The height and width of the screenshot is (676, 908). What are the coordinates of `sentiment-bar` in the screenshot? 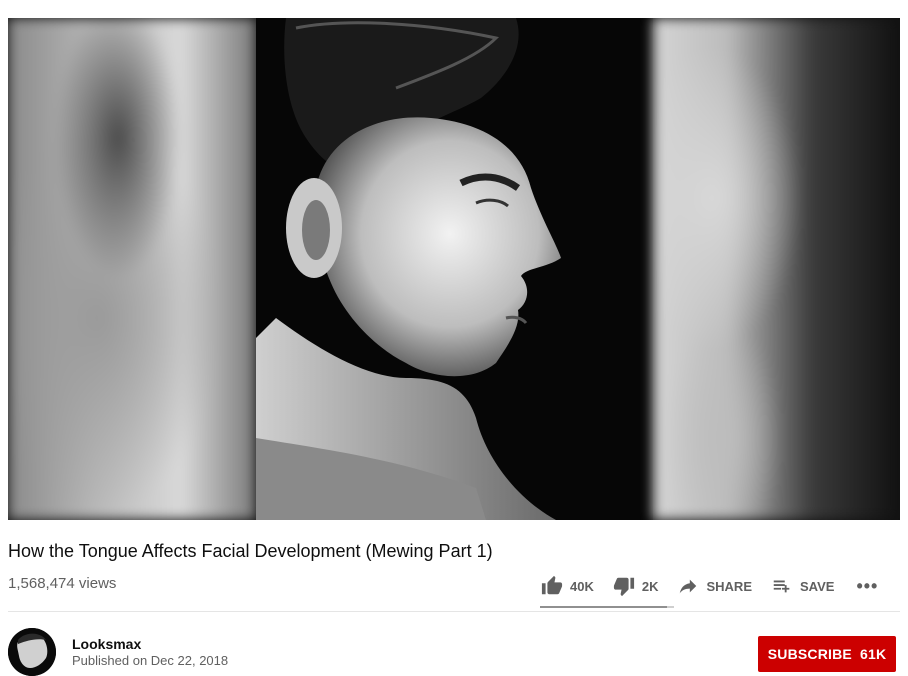 It's located at (607, 607).